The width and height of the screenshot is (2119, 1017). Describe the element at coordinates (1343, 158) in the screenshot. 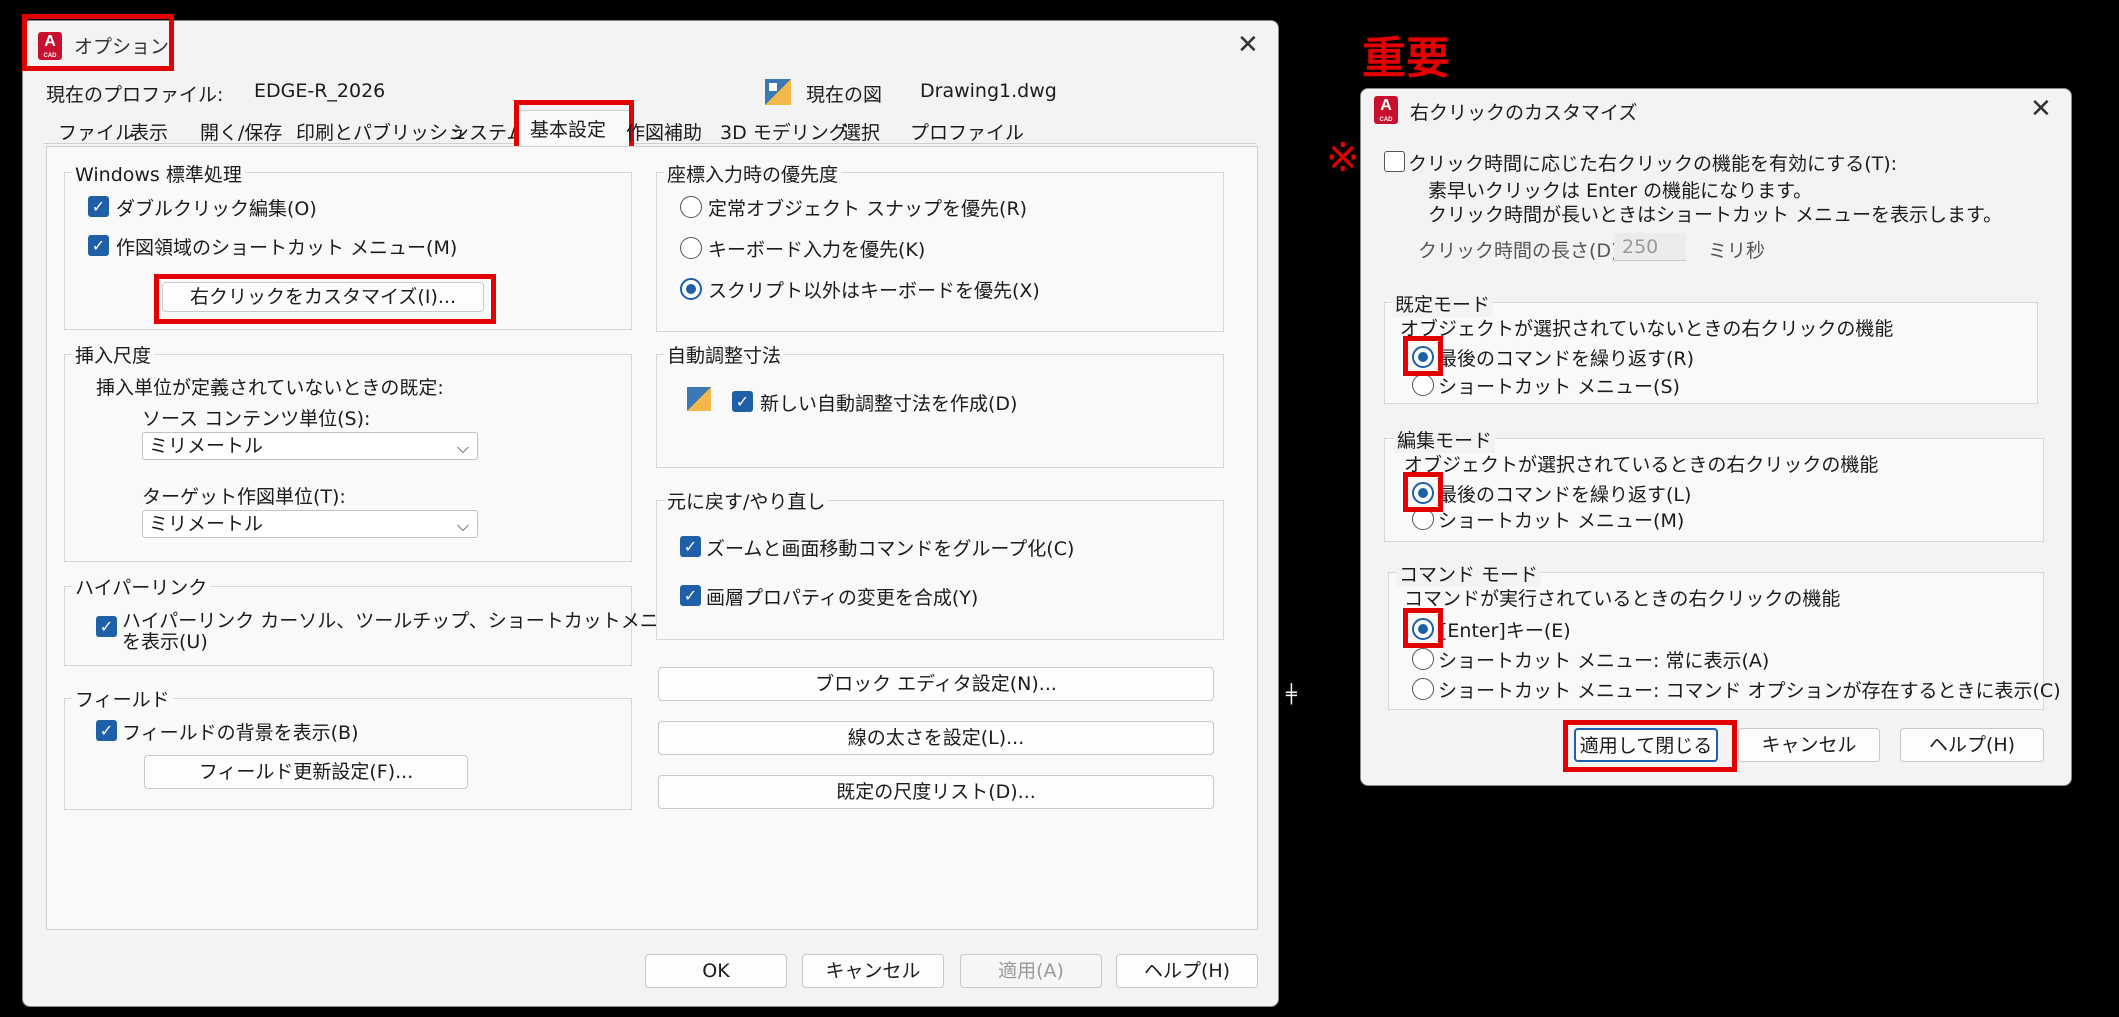

I see `note-mark: ※` at that location.